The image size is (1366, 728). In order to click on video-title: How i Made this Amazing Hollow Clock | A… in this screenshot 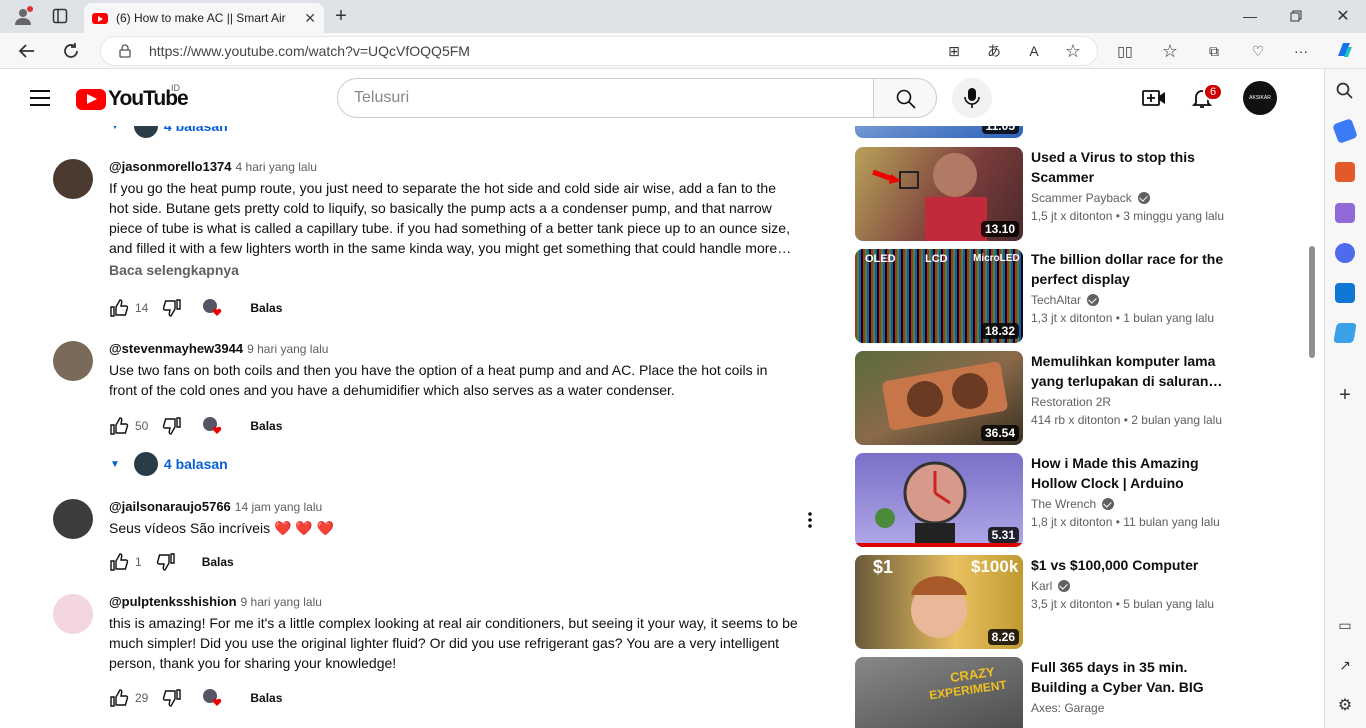, I will do `click(1131, 473)`.